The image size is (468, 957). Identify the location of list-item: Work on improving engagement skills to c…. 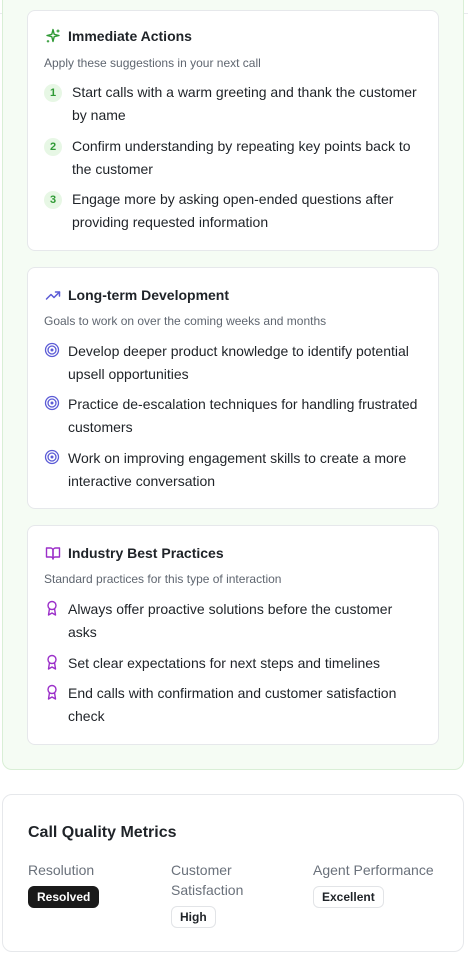
(234, 470).